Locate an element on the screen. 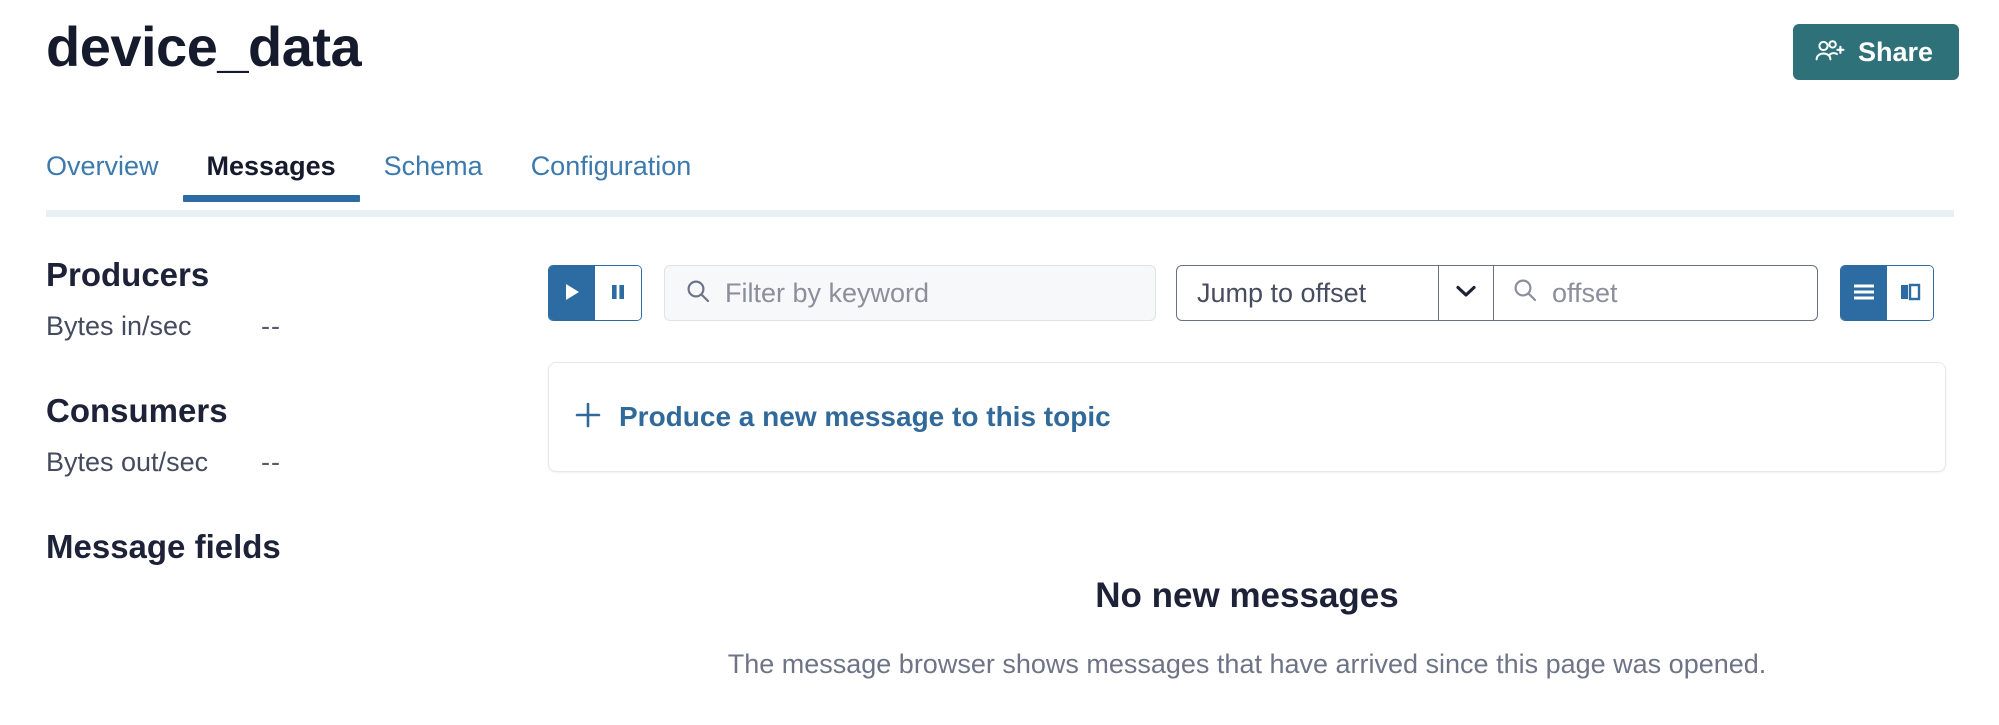 The image size is (1999, 725). bytes-in-value: -- is located at coordinates (271, 326).